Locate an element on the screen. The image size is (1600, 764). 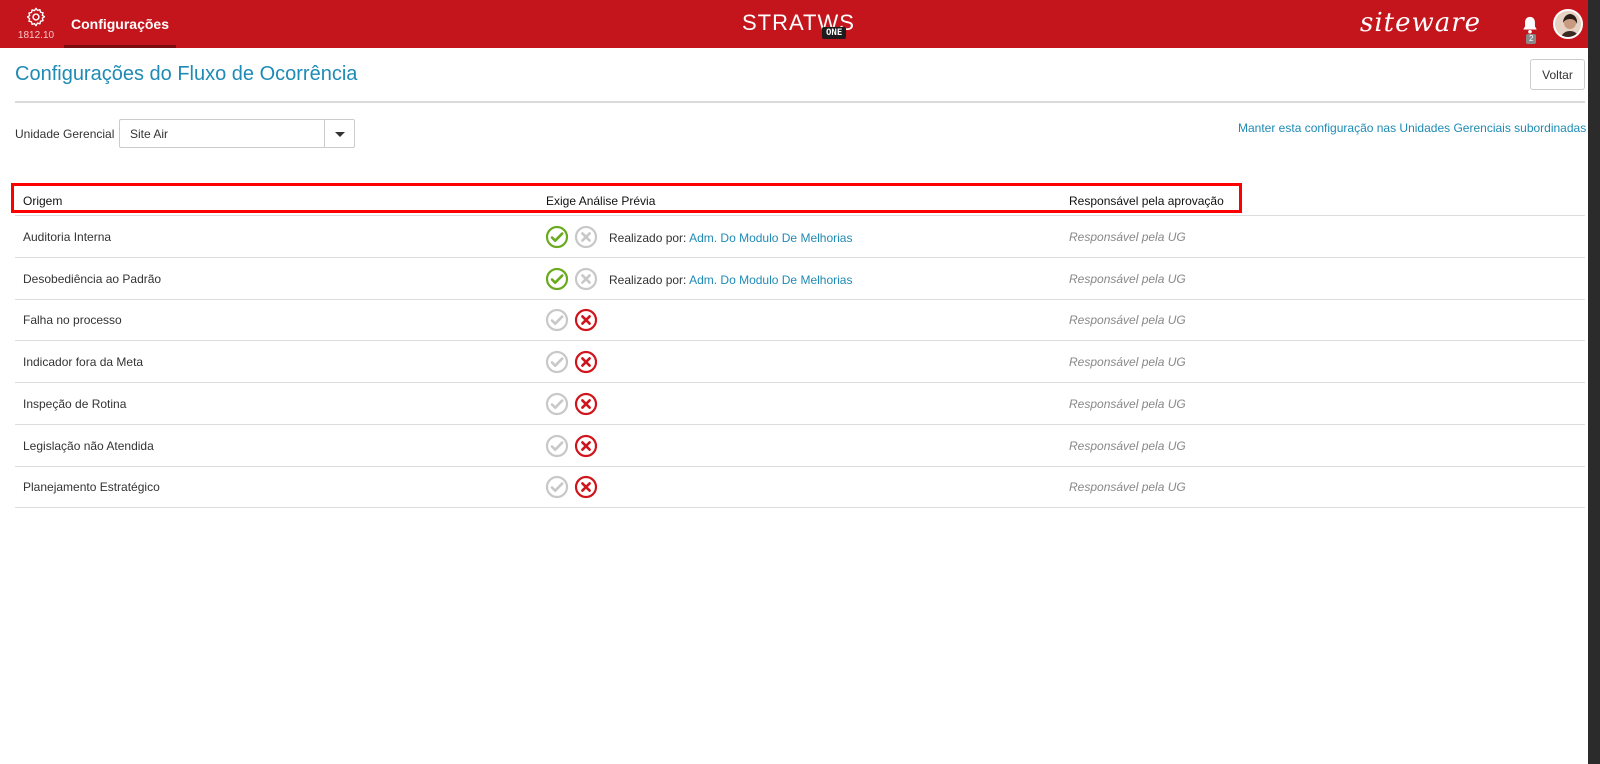
bell-icon is located at coordinates (1530, 25).